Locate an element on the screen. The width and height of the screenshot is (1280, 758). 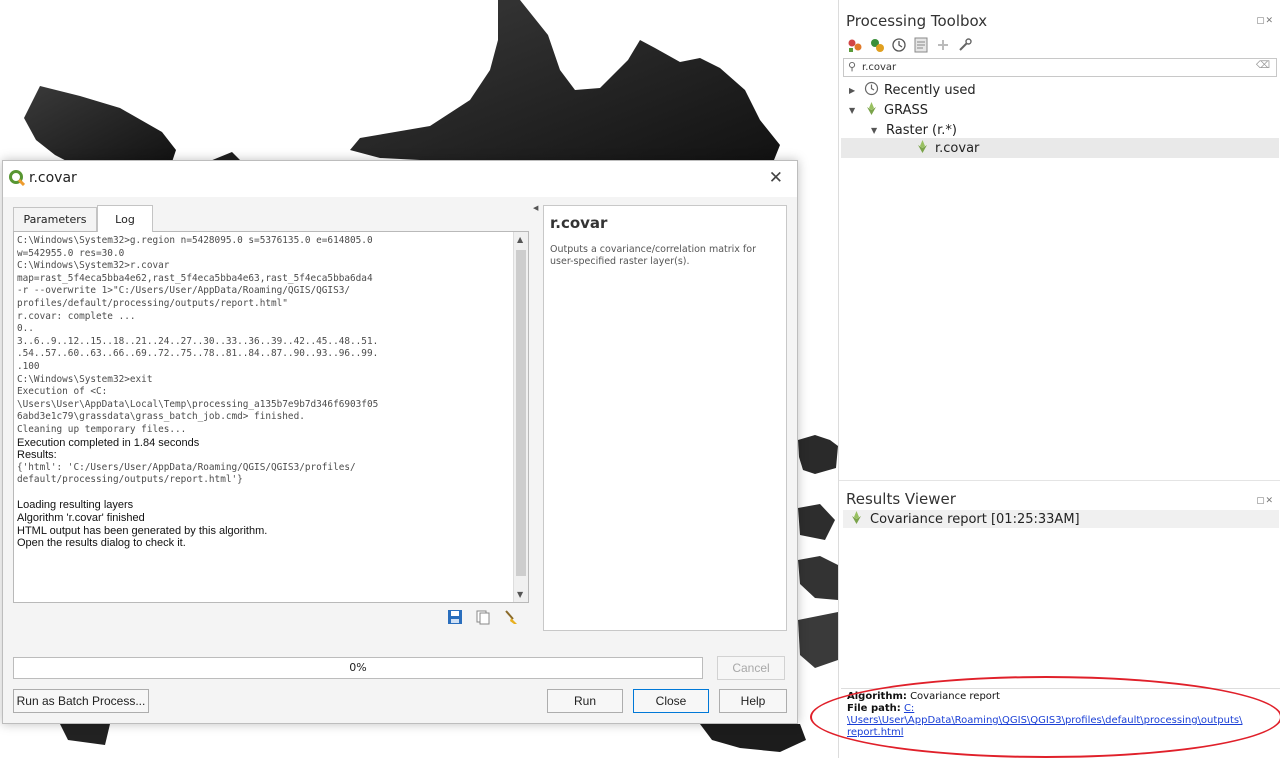
tree-item-recently-used: ▶ Recently used is located at coordinates (912, 90).